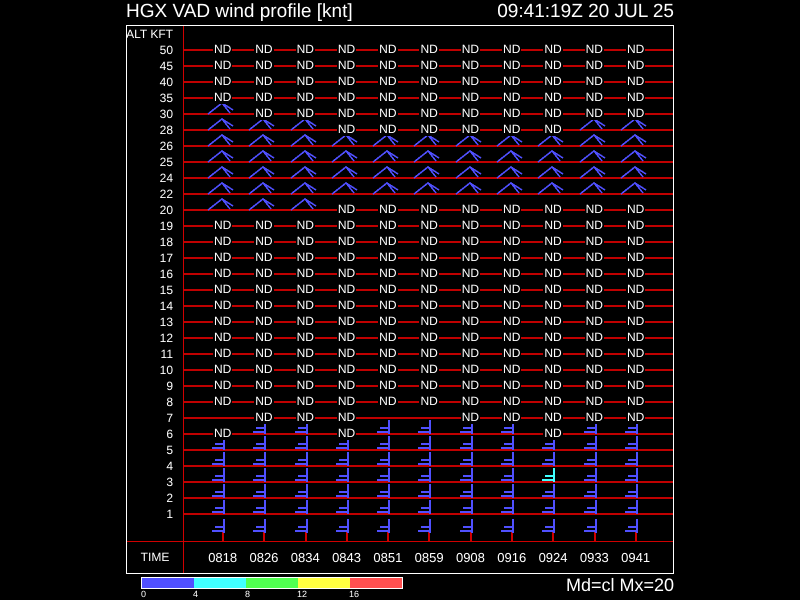 This screenshot has height=600, width=800. What do you see at coordinates (354, 594) in the screenshot?
I see `scale-tick-label: 16` at bounding box center [354, 594].